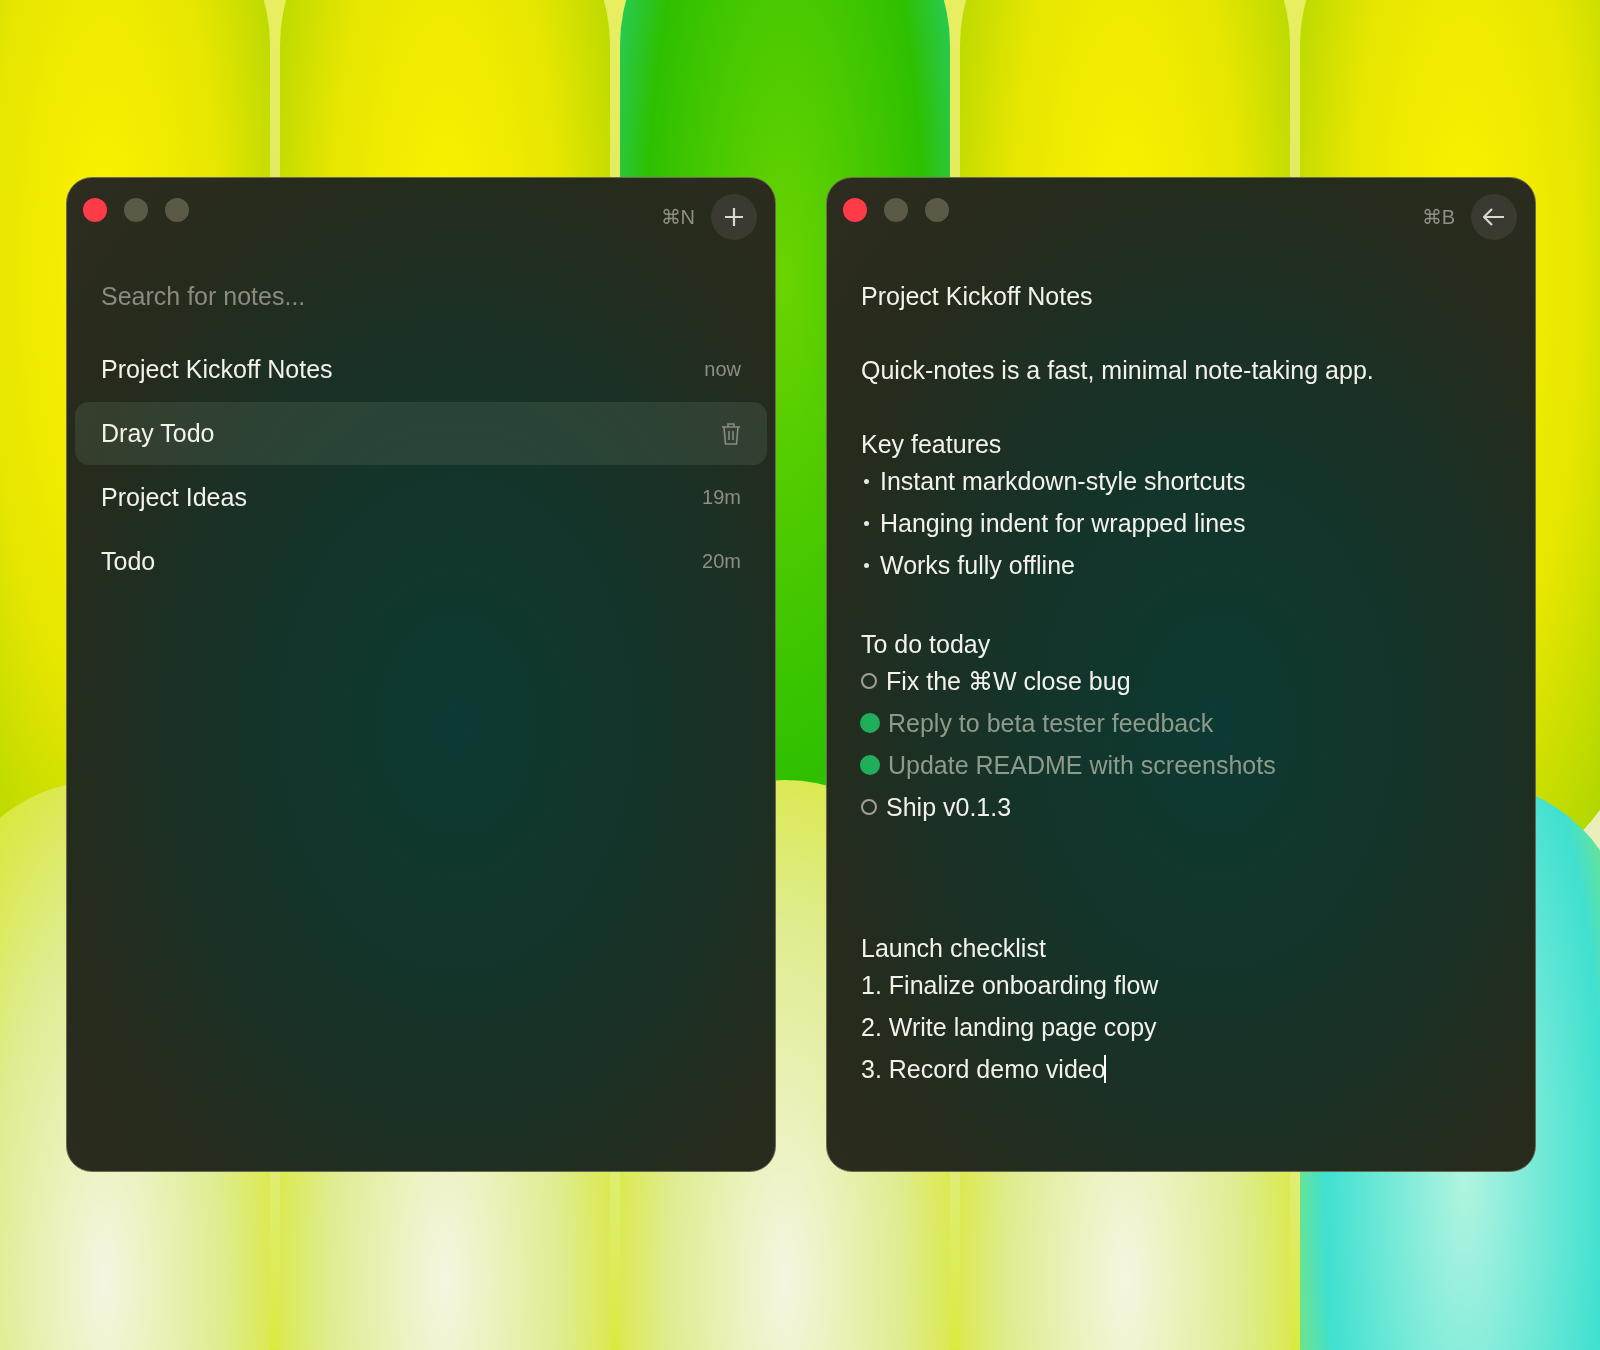 The height and width of the screenshot is (1350, 1600). What do you see at coordinates (421, 497) in the screenshot?
I see `note-list-item: Project Ideas 19m` at bounding box center [421, 497].